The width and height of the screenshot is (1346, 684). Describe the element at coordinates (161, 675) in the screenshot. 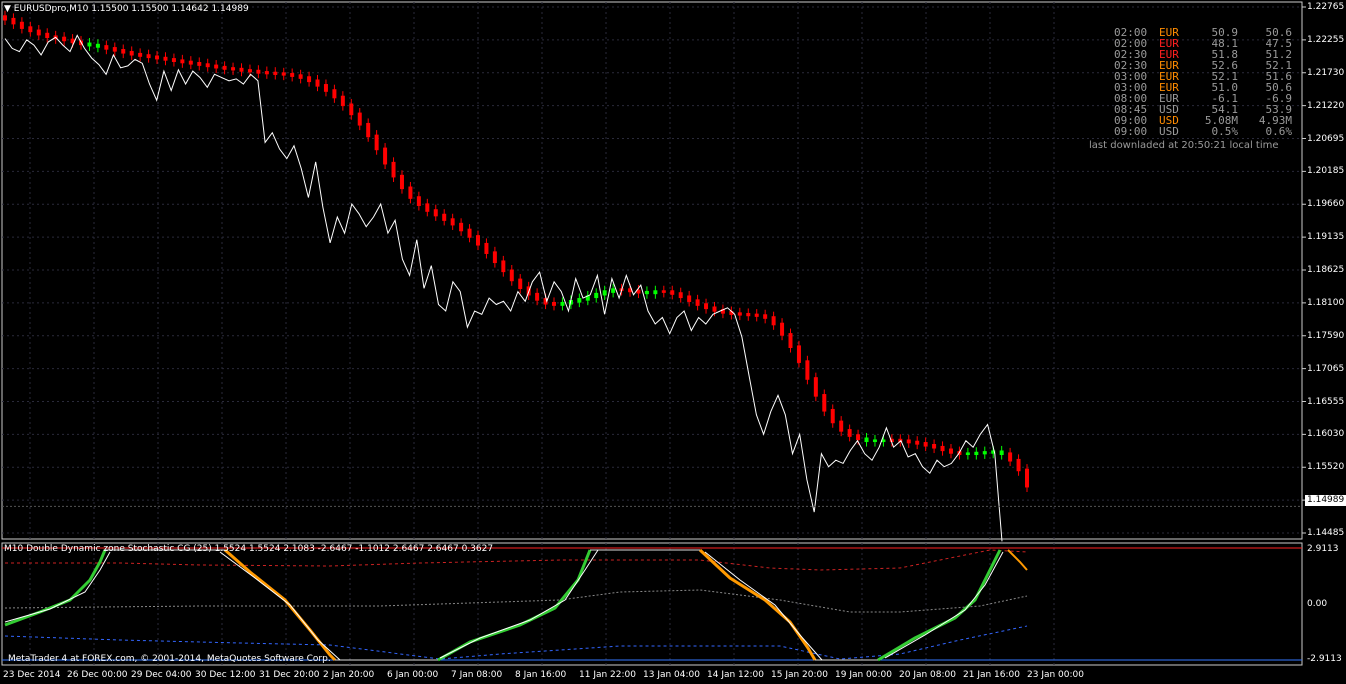

I see `time-axis-label: 29 Dec 04:00` at that location.